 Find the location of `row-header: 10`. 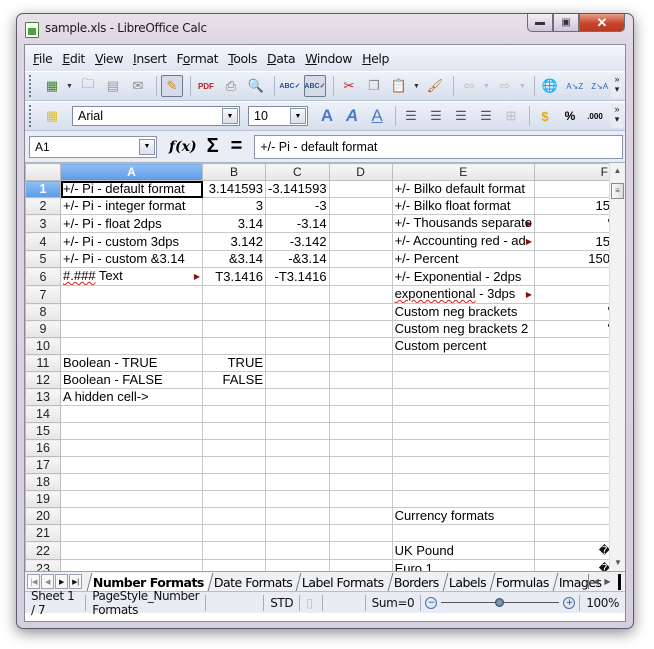

row-header: 10 is located at coordinates (43, 346).